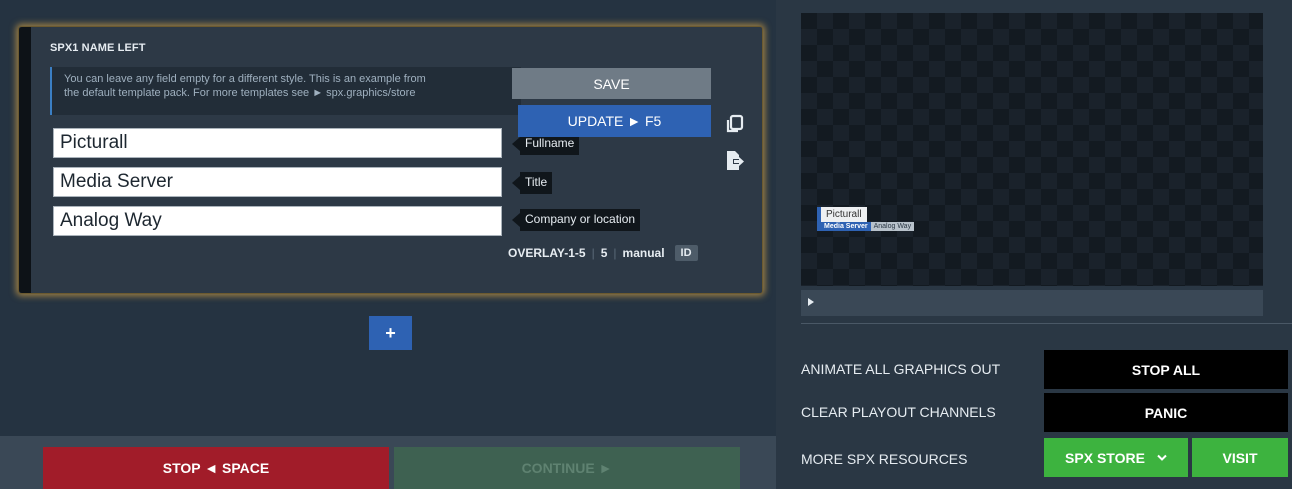  What do you see at coordinates (898, 412) in the screenshot?
I see `clear-channels-label: CLEAR PLAYOUT CHANNELS` at bounding box center [898, 412].